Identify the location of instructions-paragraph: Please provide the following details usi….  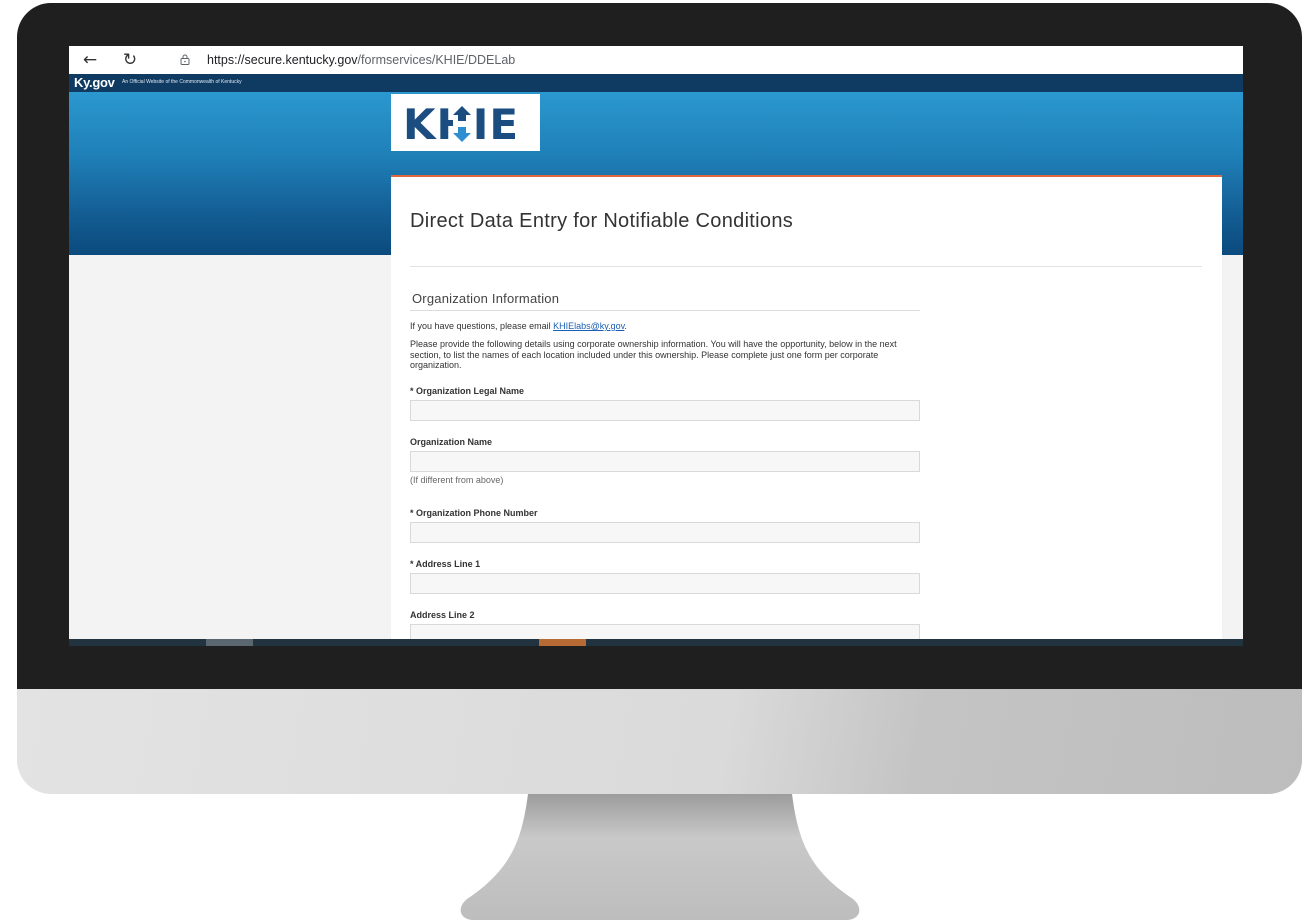
(653, 354).